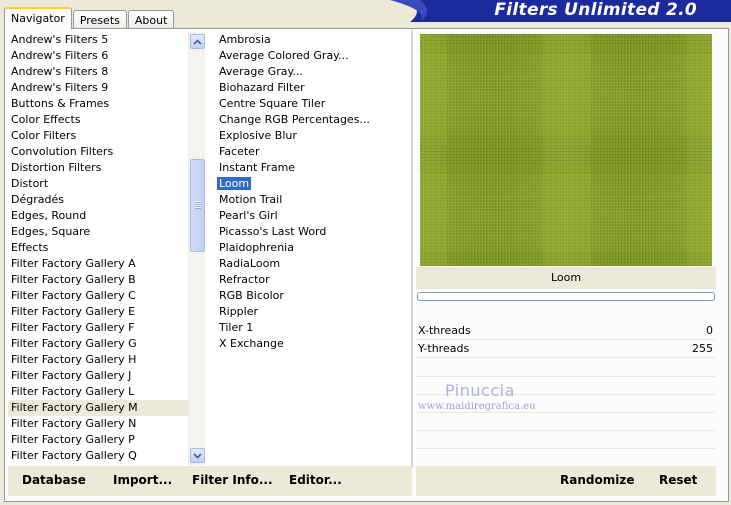 This screenshot has width=731, height=505. What do you see at coordinates (313, 184) in the screenshot?
I see `filter-item: Loom` at bounding box center [313, 184].